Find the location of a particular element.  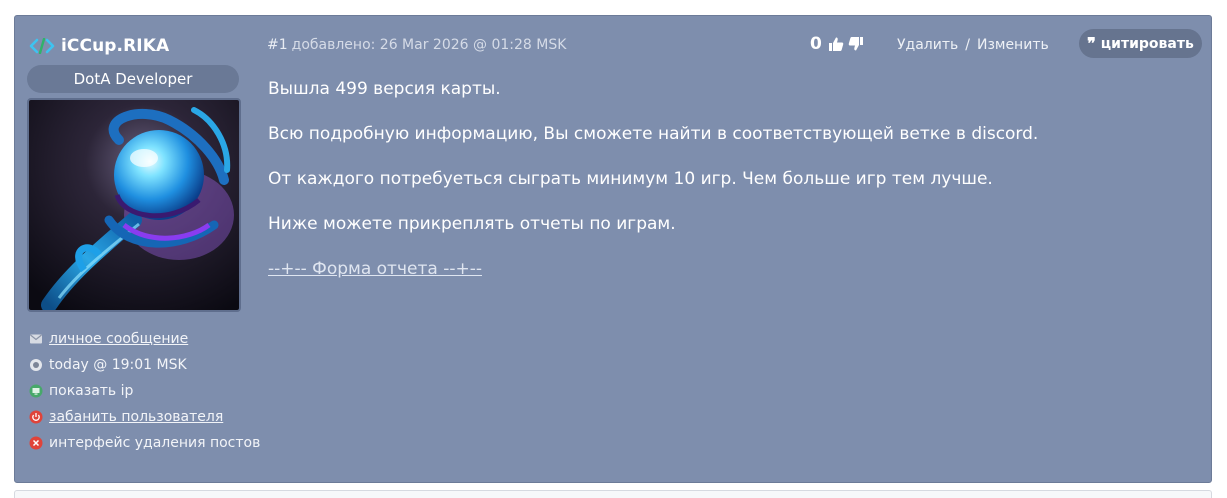

next-post-edge is located at coordinates (613, 494).